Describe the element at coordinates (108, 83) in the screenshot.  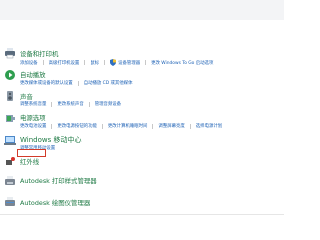
I see `link-autoplay-cd: 自动播放 CD 或其他媒体` at that location.